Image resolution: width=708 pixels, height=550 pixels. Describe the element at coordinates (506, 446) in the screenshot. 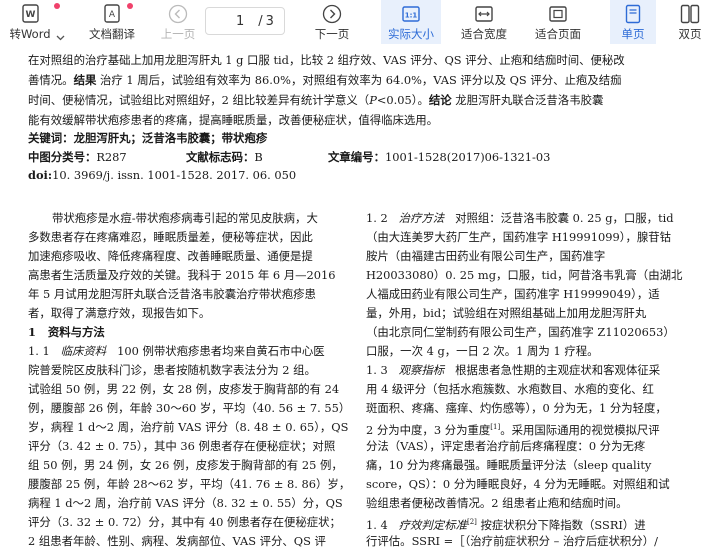

I see `paragraph-line: 分法（VAS），评定患者治疗前后疼痛程度：0 分为无疼` at that location.